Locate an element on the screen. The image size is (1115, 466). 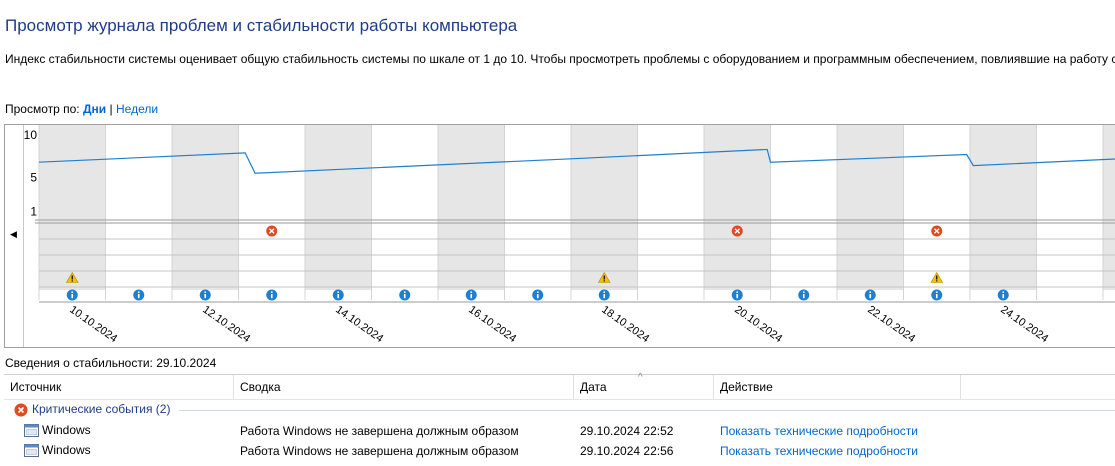
date-tick-label: 24.10.2024 is located at coordinates (1024, 324).